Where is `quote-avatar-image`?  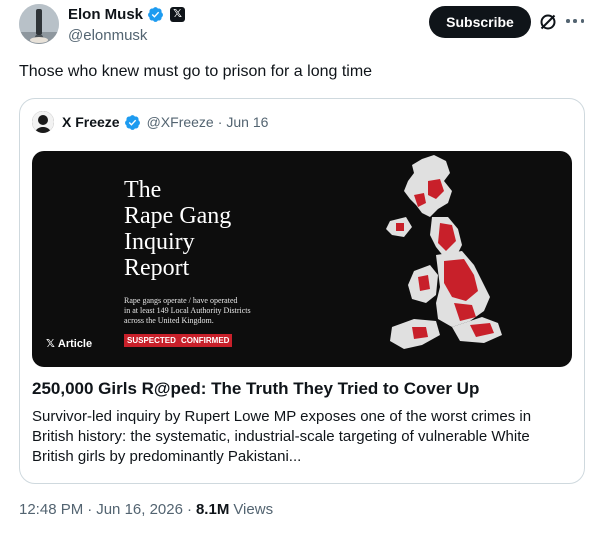
quote-avatar-image is located at coordinates (43, 122).